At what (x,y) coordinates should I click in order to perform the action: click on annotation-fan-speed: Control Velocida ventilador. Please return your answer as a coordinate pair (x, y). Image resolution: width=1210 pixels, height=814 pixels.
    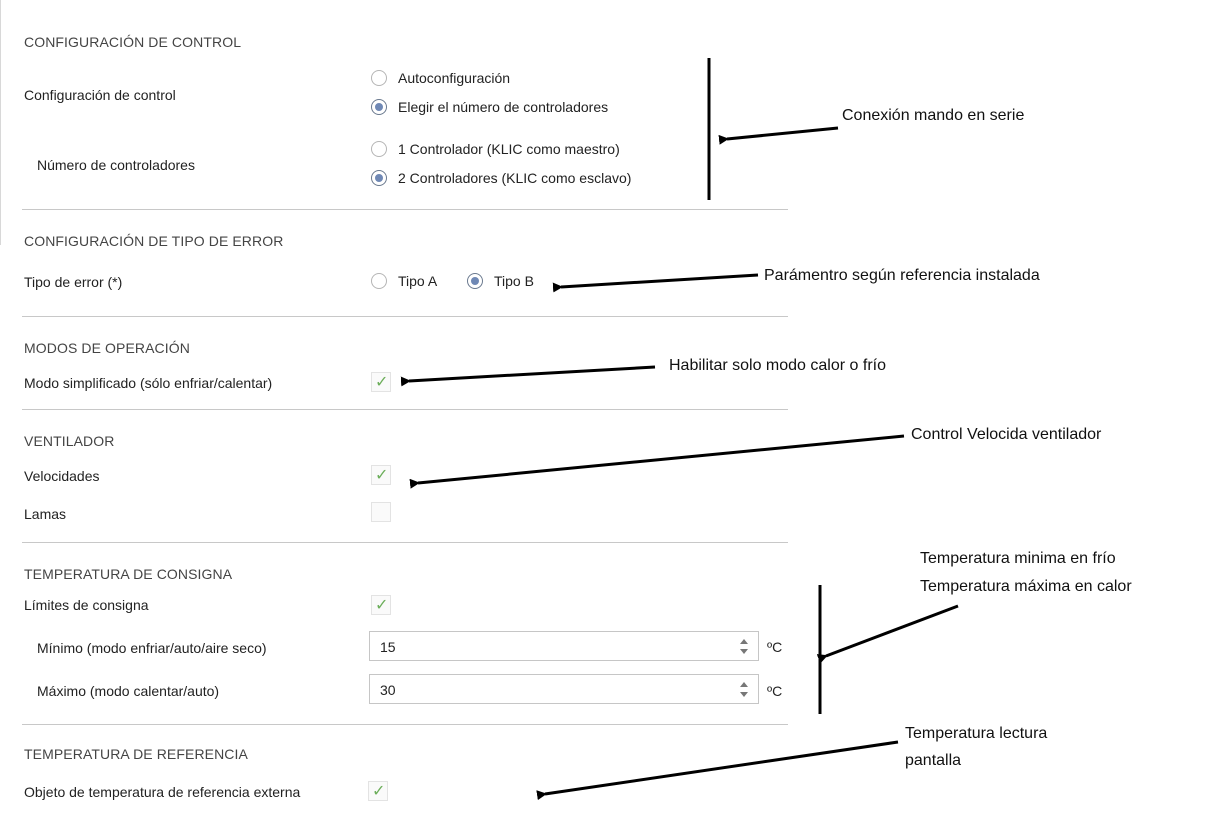
    Looking at the image, I should click on (1006, 434).